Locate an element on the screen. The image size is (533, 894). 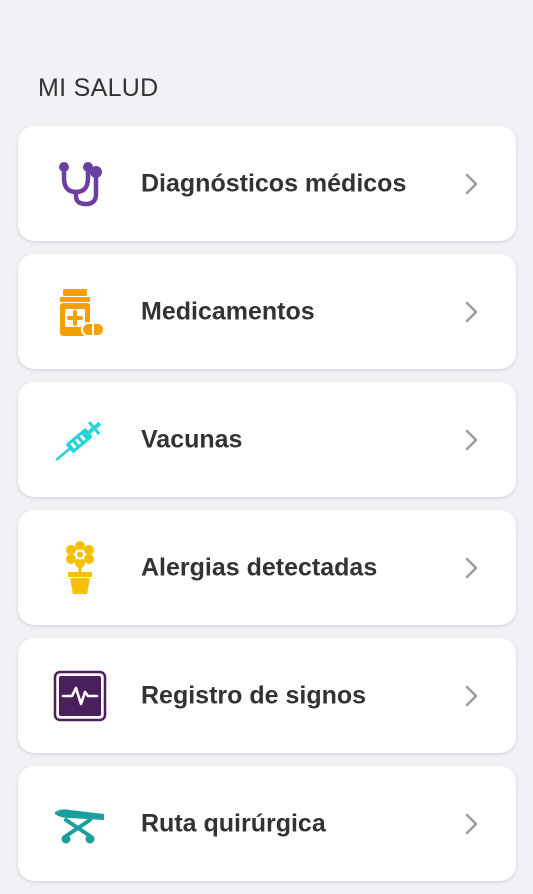
menu-item-label: Diagnósticos médicos is located at coordinates (274, 183).